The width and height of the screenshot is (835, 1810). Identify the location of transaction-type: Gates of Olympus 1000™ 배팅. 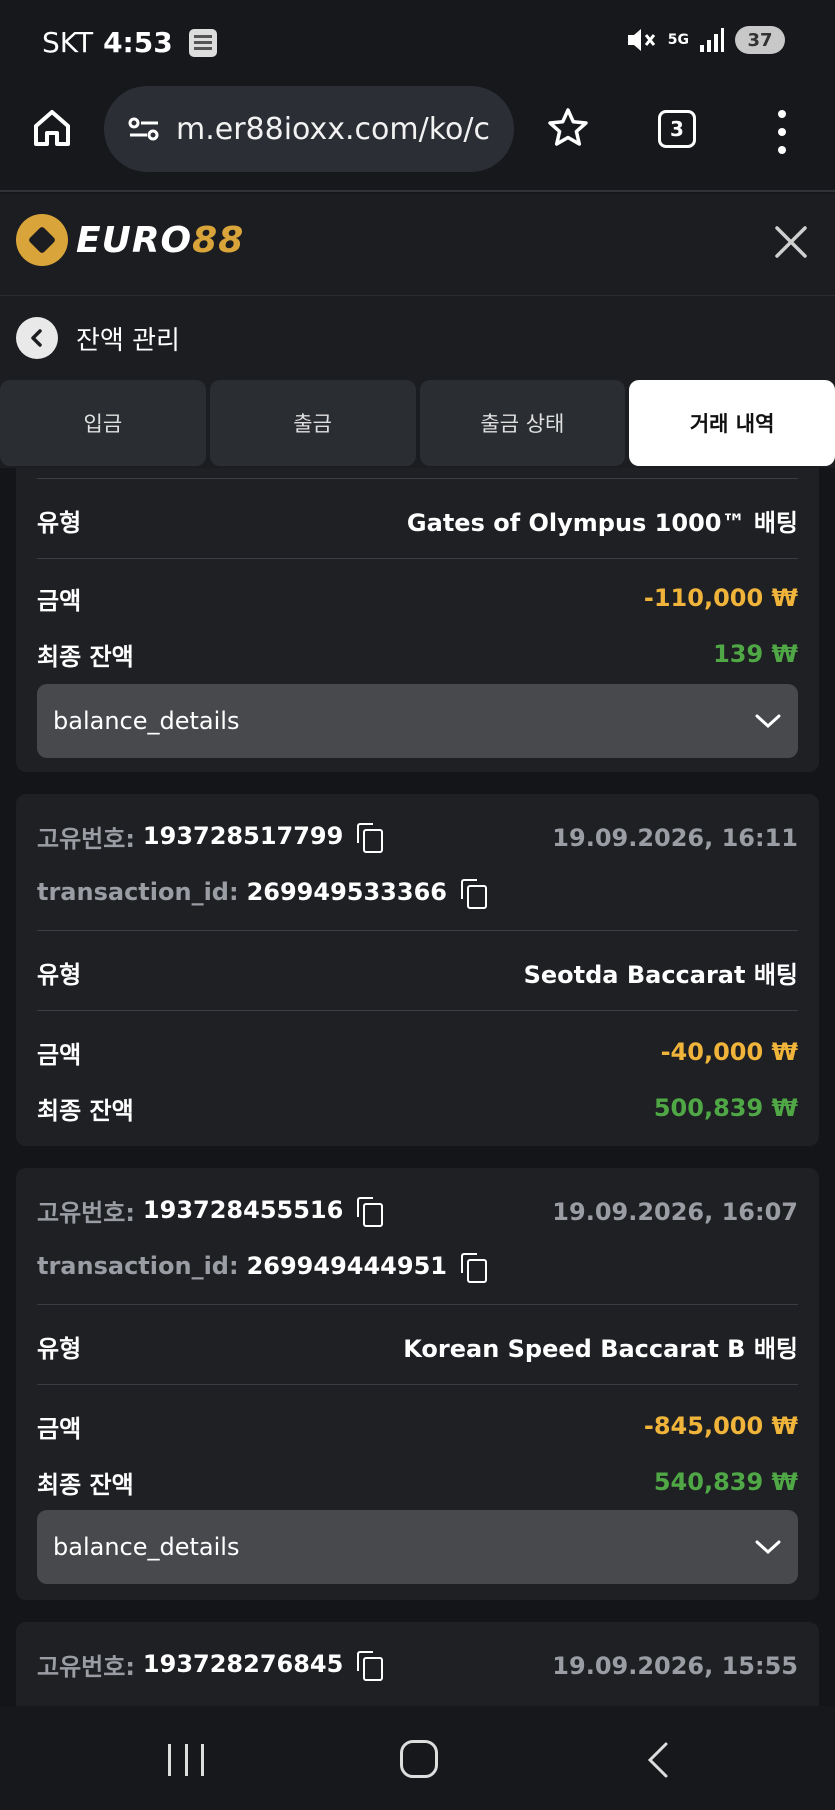
(602, 522).